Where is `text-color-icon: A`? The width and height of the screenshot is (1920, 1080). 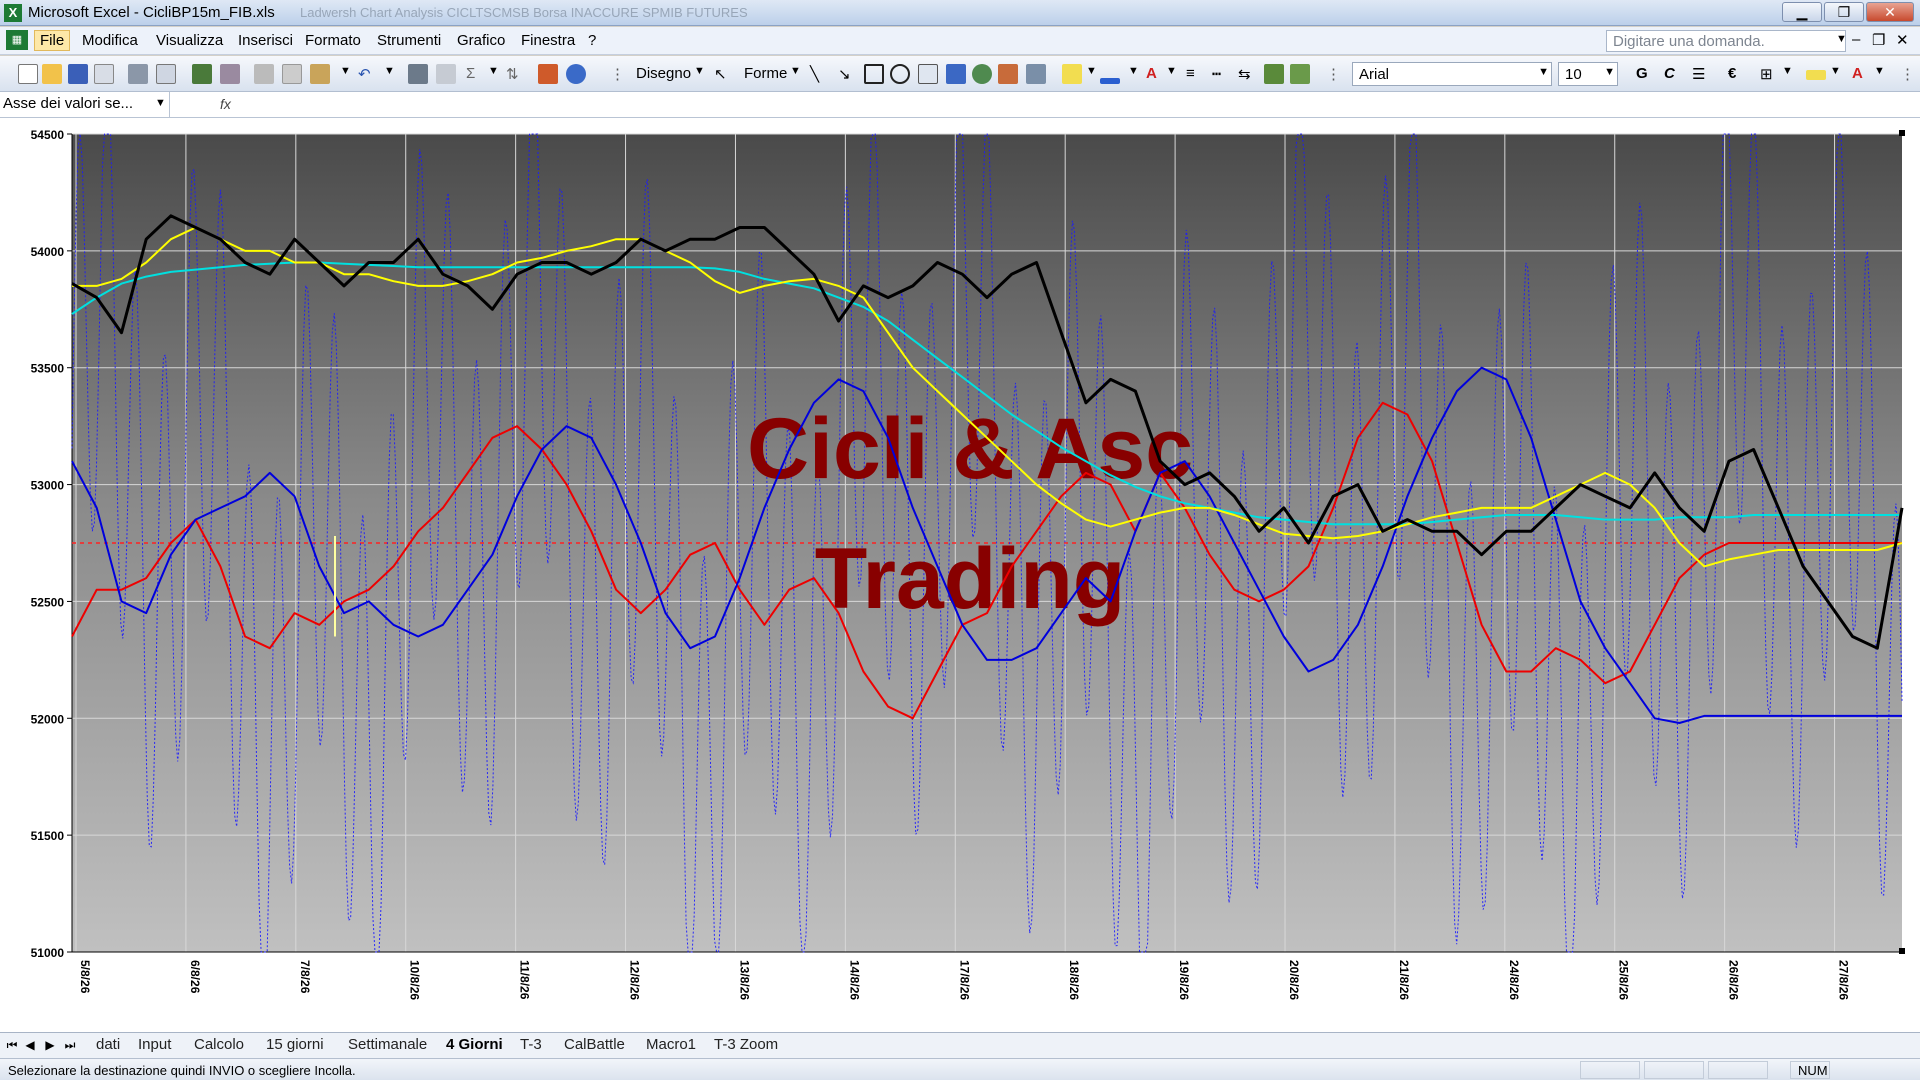 text-color-icon: A is located at coordinates (1857, 73).